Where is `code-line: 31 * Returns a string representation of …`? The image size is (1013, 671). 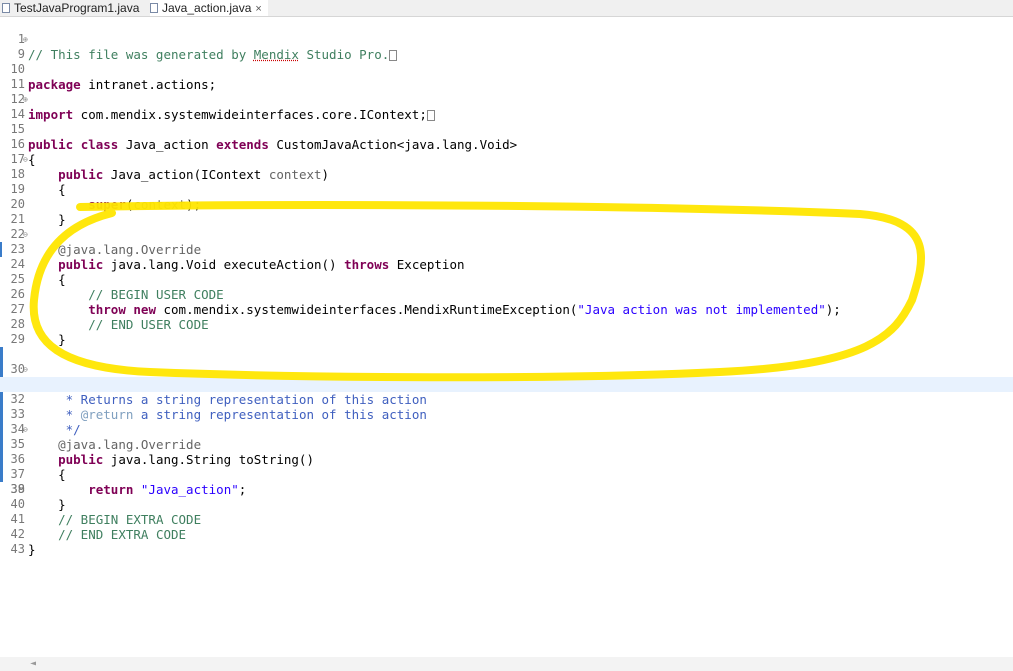
code-line: 31 * Returns a string representation of … is located at coordinates (506, 377).